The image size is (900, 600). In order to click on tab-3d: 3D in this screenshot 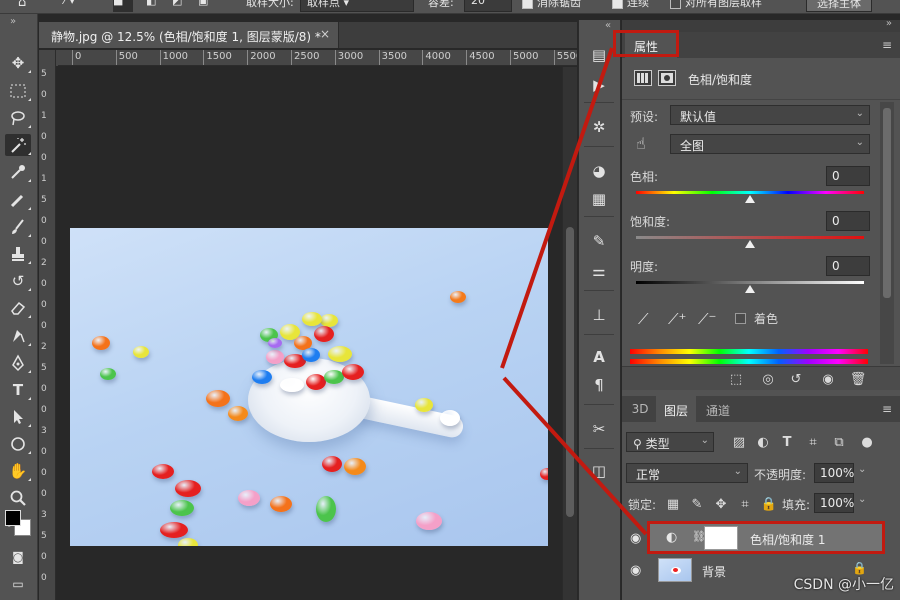, I will do `click(640, 409)`.